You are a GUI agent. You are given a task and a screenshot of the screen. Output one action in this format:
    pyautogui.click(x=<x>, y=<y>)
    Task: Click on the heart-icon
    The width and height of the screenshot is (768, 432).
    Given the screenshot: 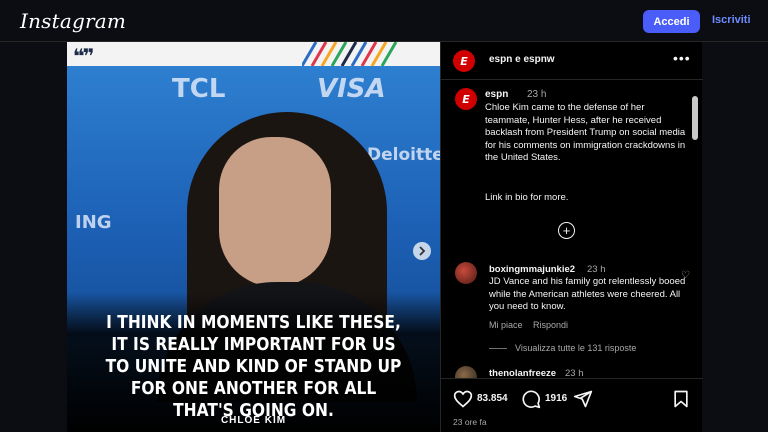 What is the action you would take?
    pyautogui.click(x=463, y=399)
    